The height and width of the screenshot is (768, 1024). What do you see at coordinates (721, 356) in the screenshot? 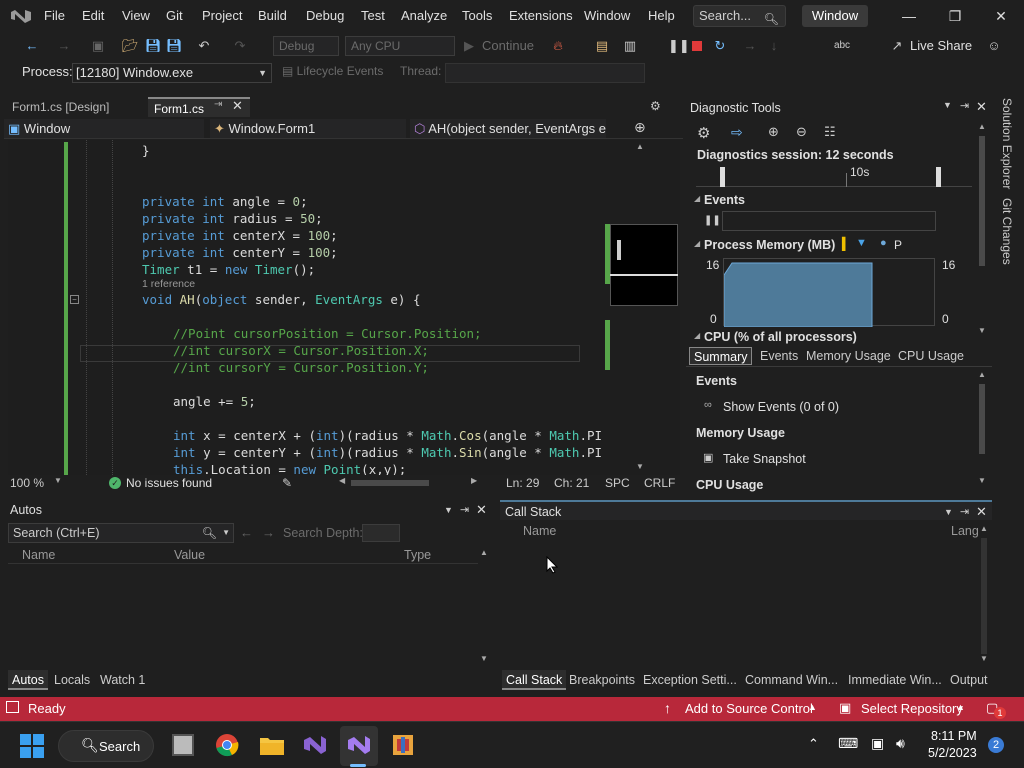
I see `tab-summary: Summary` at bounding box center [721, 356].